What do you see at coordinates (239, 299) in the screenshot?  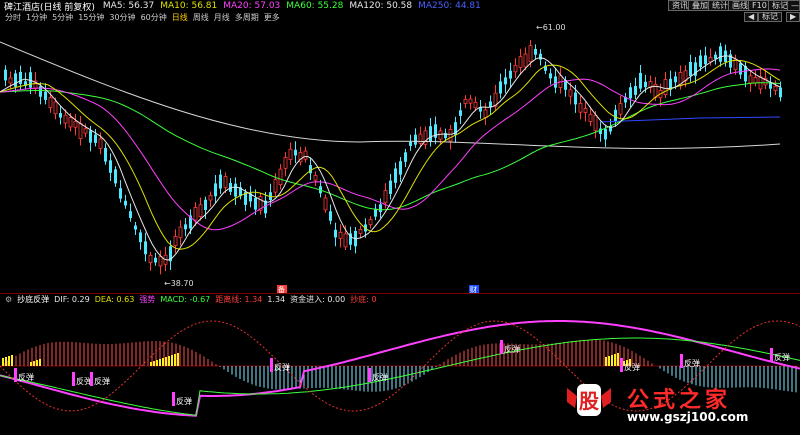 I see `dist-value: 距离线: 1.34` at bounding box center [239, 299].